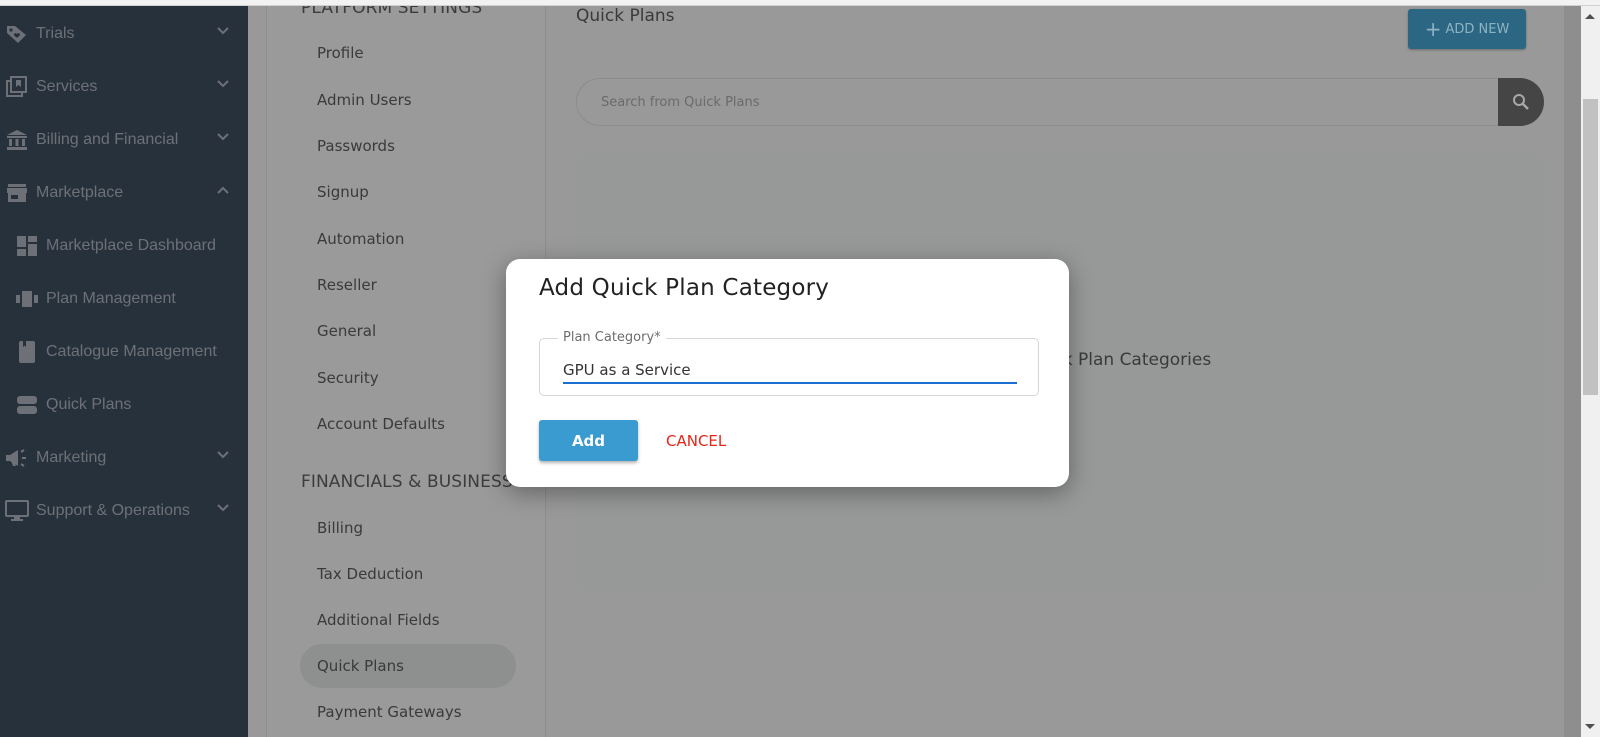 This screenshot has height=737, width=1600. Describe the element at coordinates (27, 405) in the screenshot. I see `quick-plans-icon` at that location.